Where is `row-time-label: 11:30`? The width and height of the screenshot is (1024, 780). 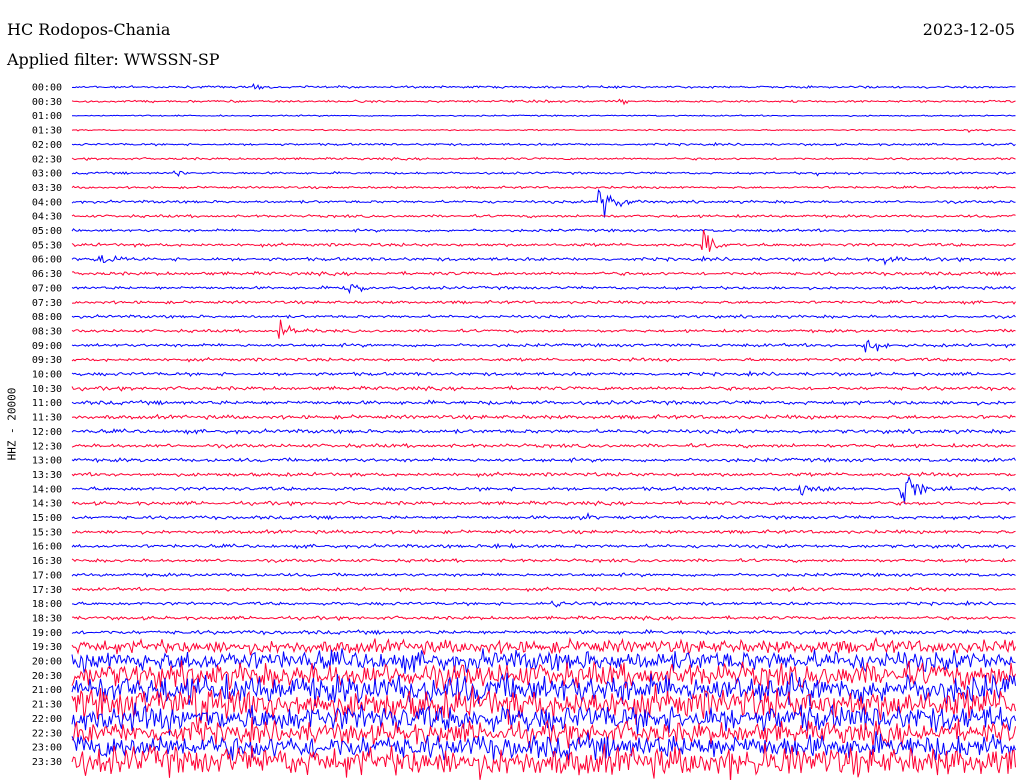 row-time-label: 11:30 is located at coordinates (47, 418).